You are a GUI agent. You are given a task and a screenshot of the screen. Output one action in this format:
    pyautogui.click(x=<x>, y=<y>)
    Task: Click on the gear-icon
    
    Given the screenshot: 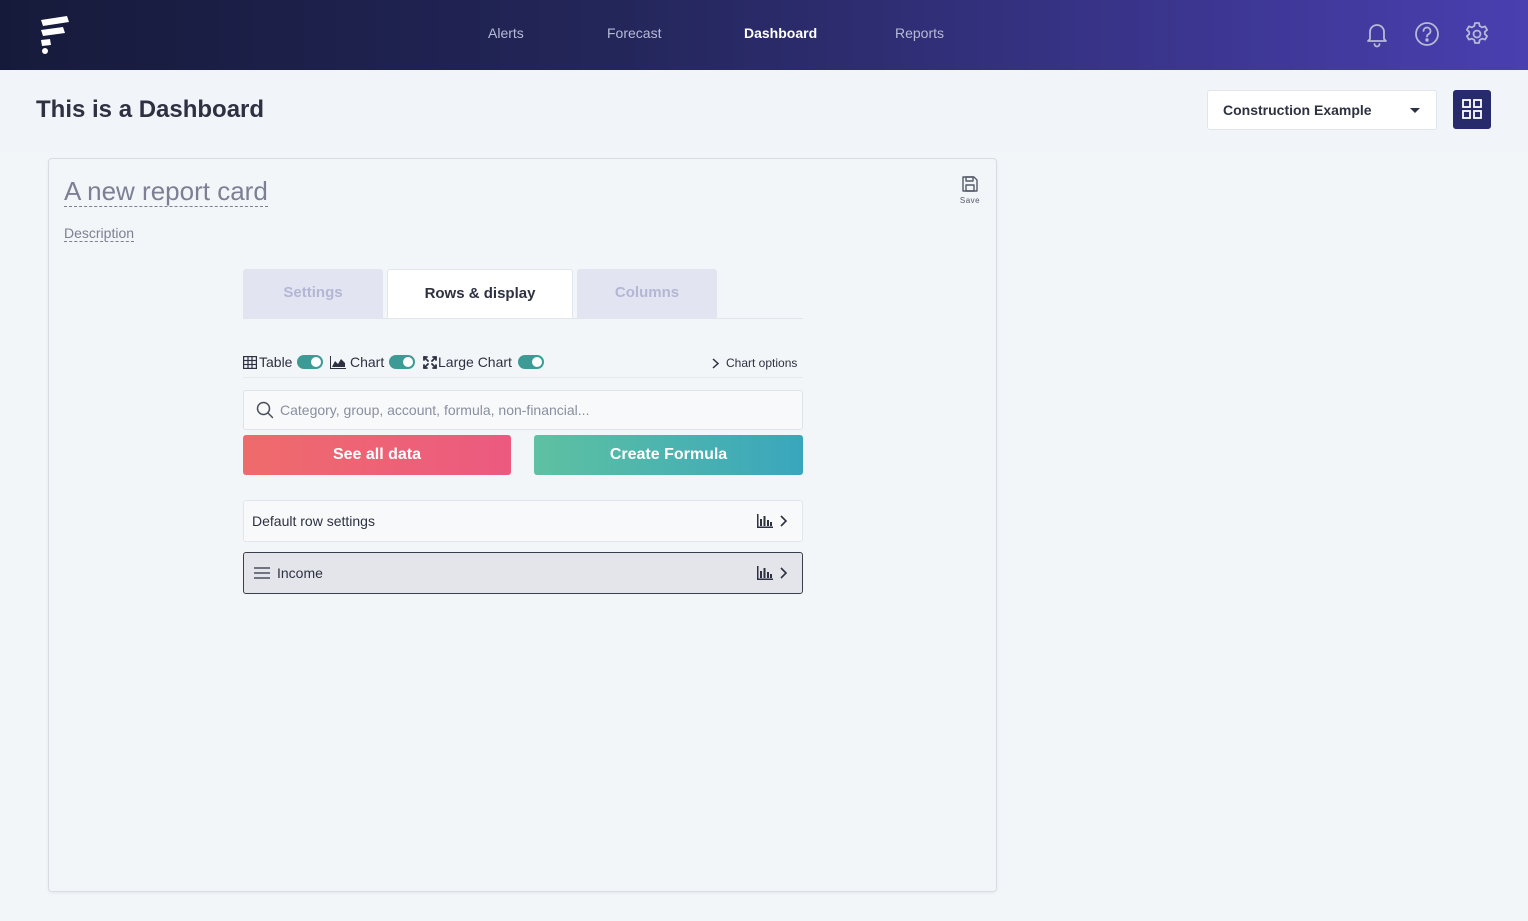 What is the action you would take?
    pyautogui.click(x=1477, y=34)
    